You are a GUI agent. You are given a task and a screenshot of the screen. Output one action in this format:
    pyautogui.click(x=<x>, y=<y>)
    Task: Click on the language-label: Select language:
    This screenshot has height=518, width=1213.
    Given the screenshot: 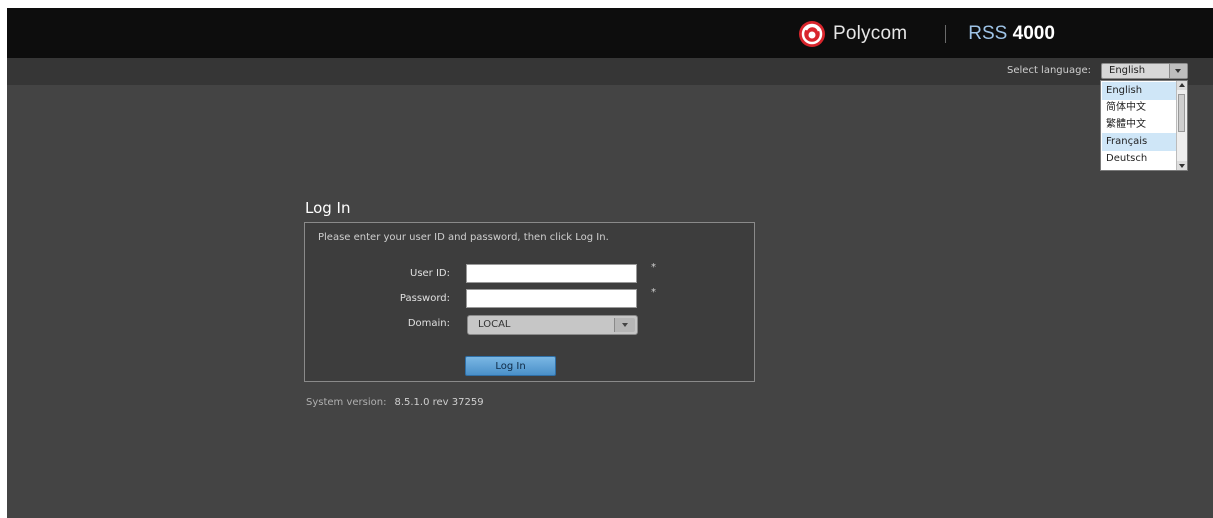 What is the action you would take?
    pyautogui.click(x=1049, y=70)
    